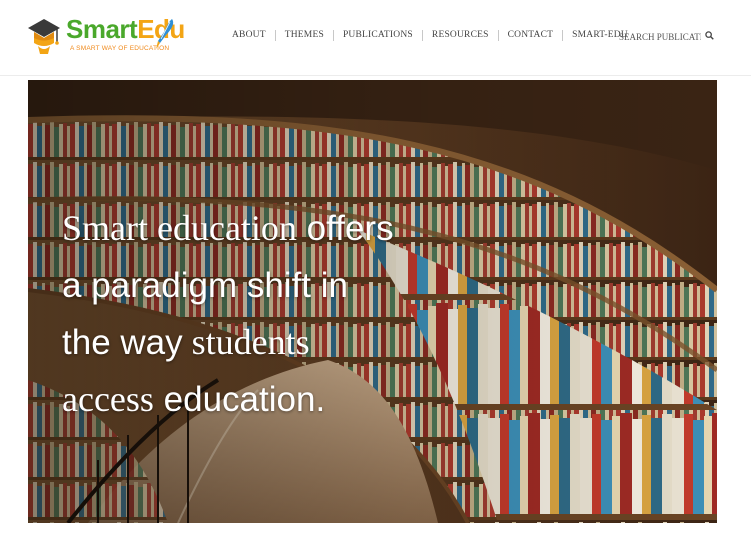 Image resolution: width=751 pixels, height=534 pixels. I want to click on hero-text-education: education., so click(239, 399).